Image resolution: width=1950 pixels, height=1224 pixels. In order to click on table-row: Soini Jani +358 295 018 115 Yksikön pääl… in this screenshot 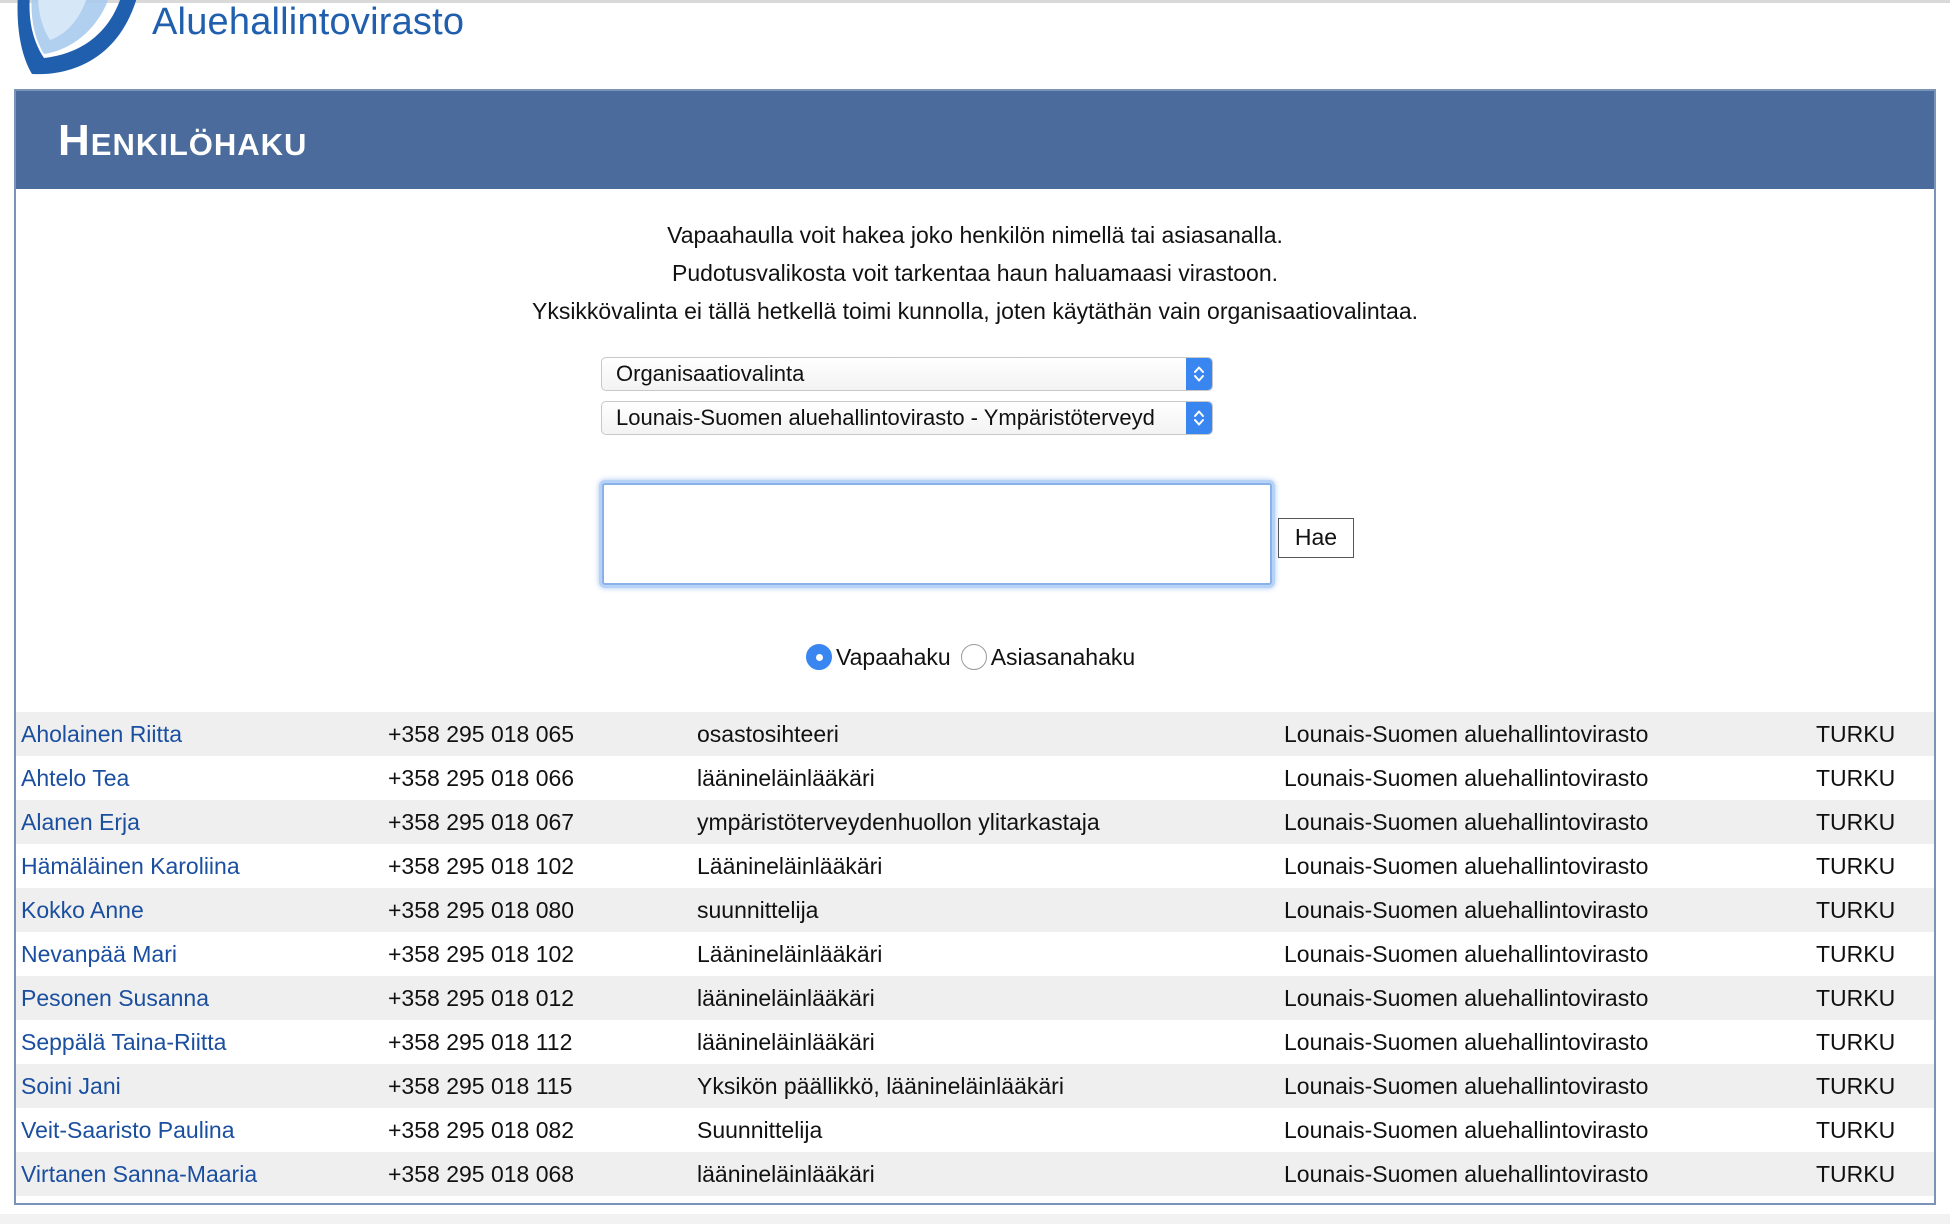, I will do `click(975, 1086)`.